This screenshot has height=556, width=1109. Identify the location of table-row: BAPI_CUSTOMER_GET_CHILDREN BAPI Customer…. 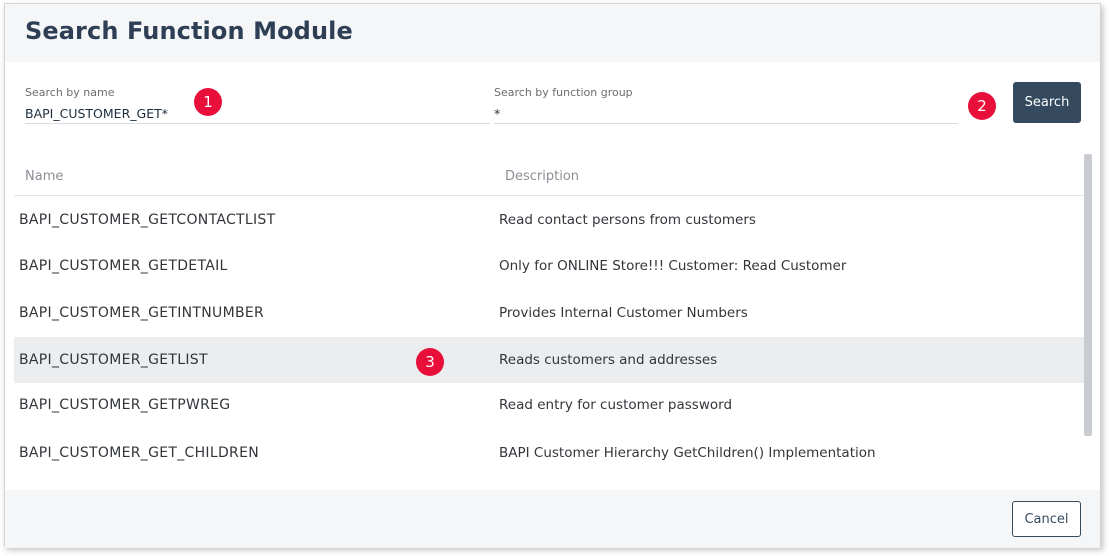
(549, 453).